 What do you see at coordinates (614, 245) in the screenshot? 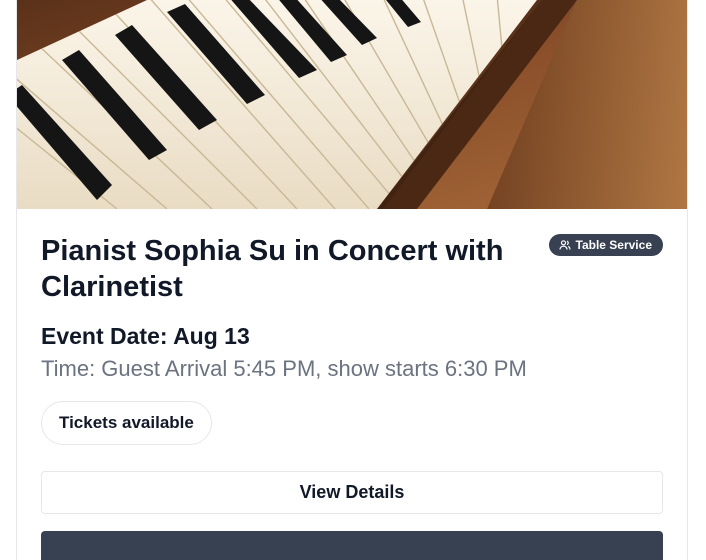
I see `badge-label: Table Service` at bounding box center [614, 245].